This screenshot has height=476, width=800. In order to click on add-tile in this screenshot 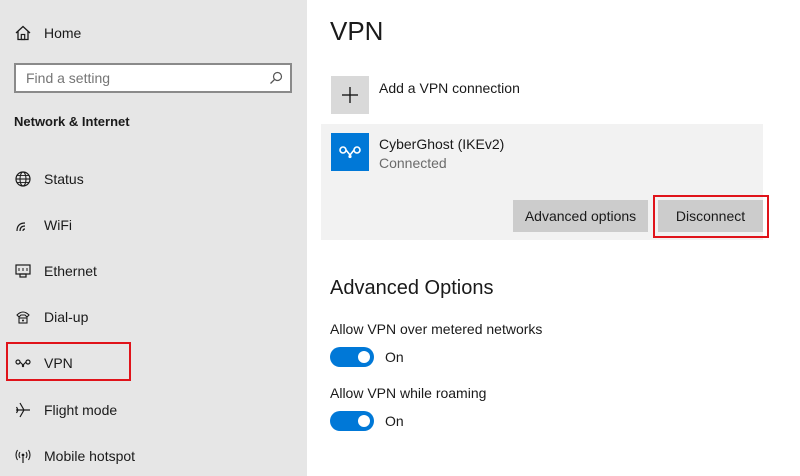, I will do `click(350, 95)`.